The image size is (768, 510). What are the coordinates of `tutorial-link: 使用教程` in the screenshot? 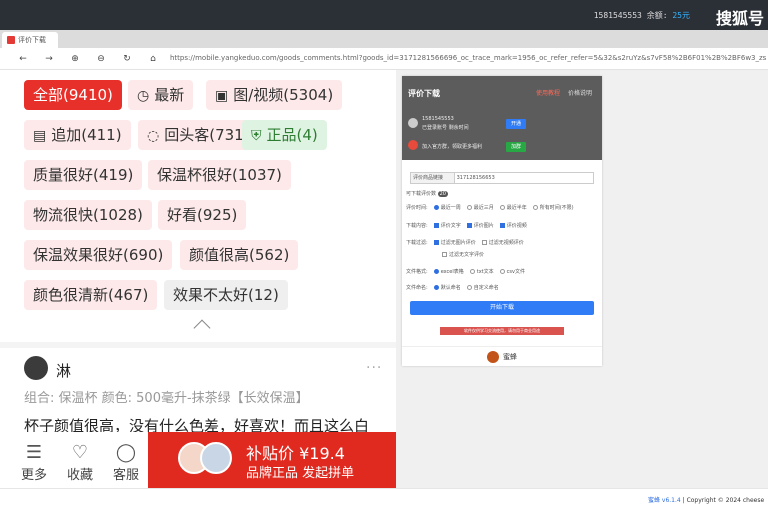 It's located at (548, 92).